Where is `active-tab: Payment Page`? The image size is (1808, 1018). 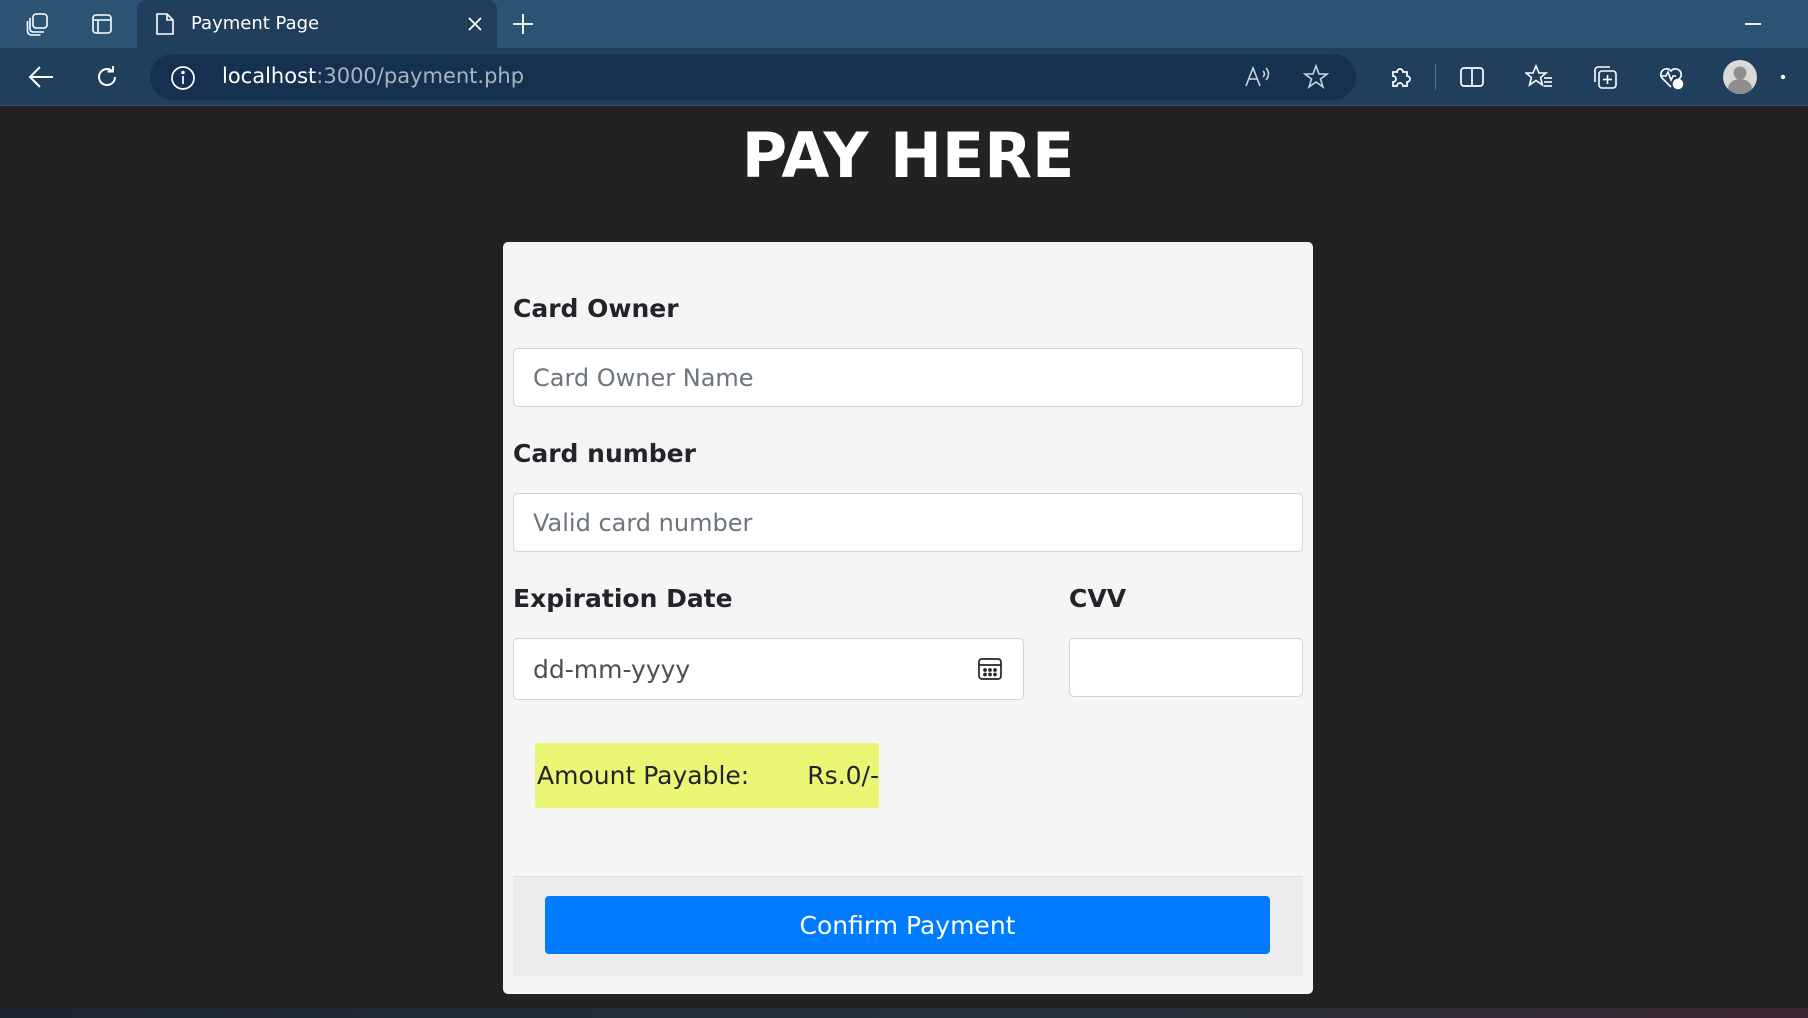
active-tab: Payment Page is located at coordinates (317, 24).